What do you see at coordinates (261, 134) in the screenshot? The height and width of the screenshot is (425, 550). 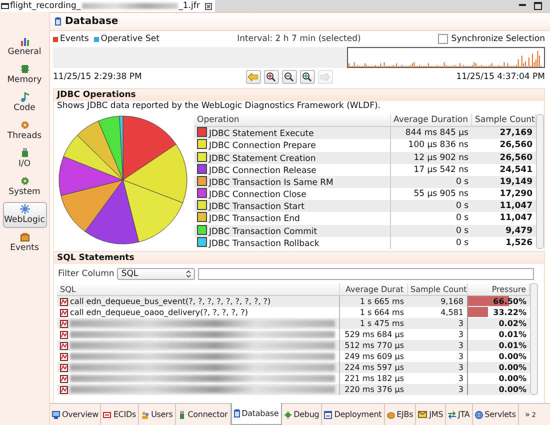 I see `table-cell: JDBC Statement Execute` at bounding box center [261, 134].